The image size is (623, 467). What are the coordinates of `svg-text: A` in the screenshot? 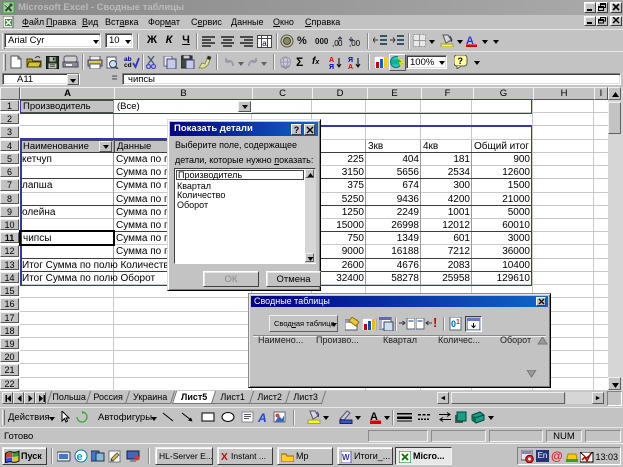 It's located at (262, 417).